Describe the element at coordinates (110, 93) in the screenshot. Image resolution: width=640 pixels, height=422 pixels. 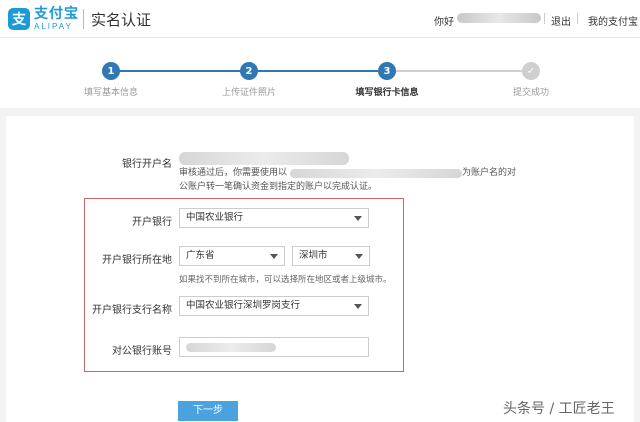
I see `step-1-label: 填写基本信息` at that location.